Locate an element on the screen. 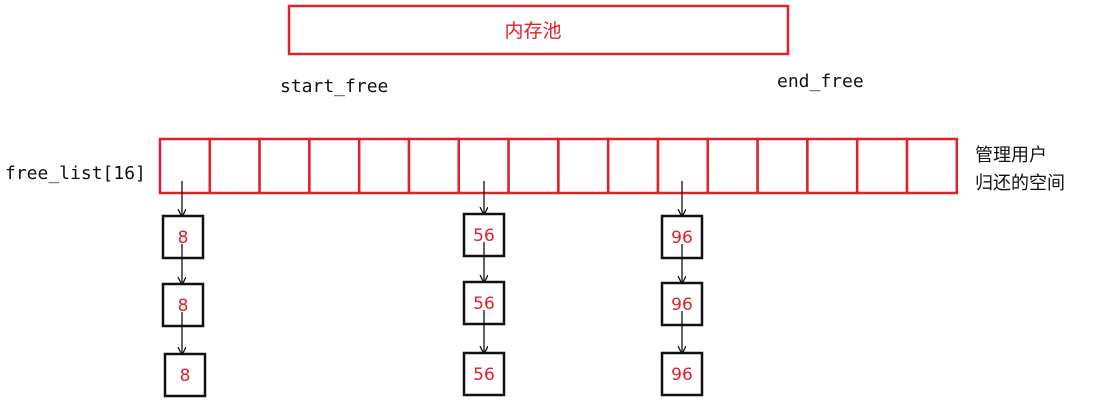  free-block-size: 56 is located at coordinates (484, 375).